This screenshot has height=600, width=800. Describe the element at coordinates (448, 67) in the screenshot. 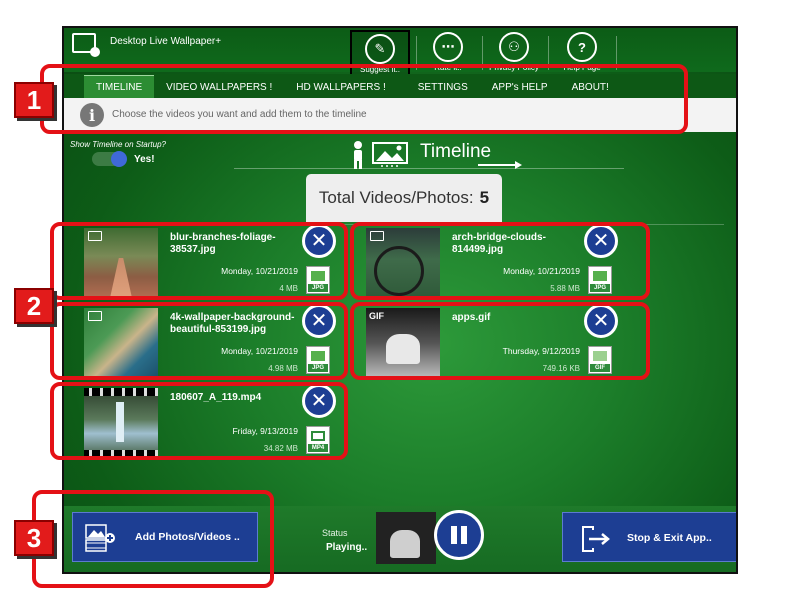

I see `rate-label: Rate it..` at that location.